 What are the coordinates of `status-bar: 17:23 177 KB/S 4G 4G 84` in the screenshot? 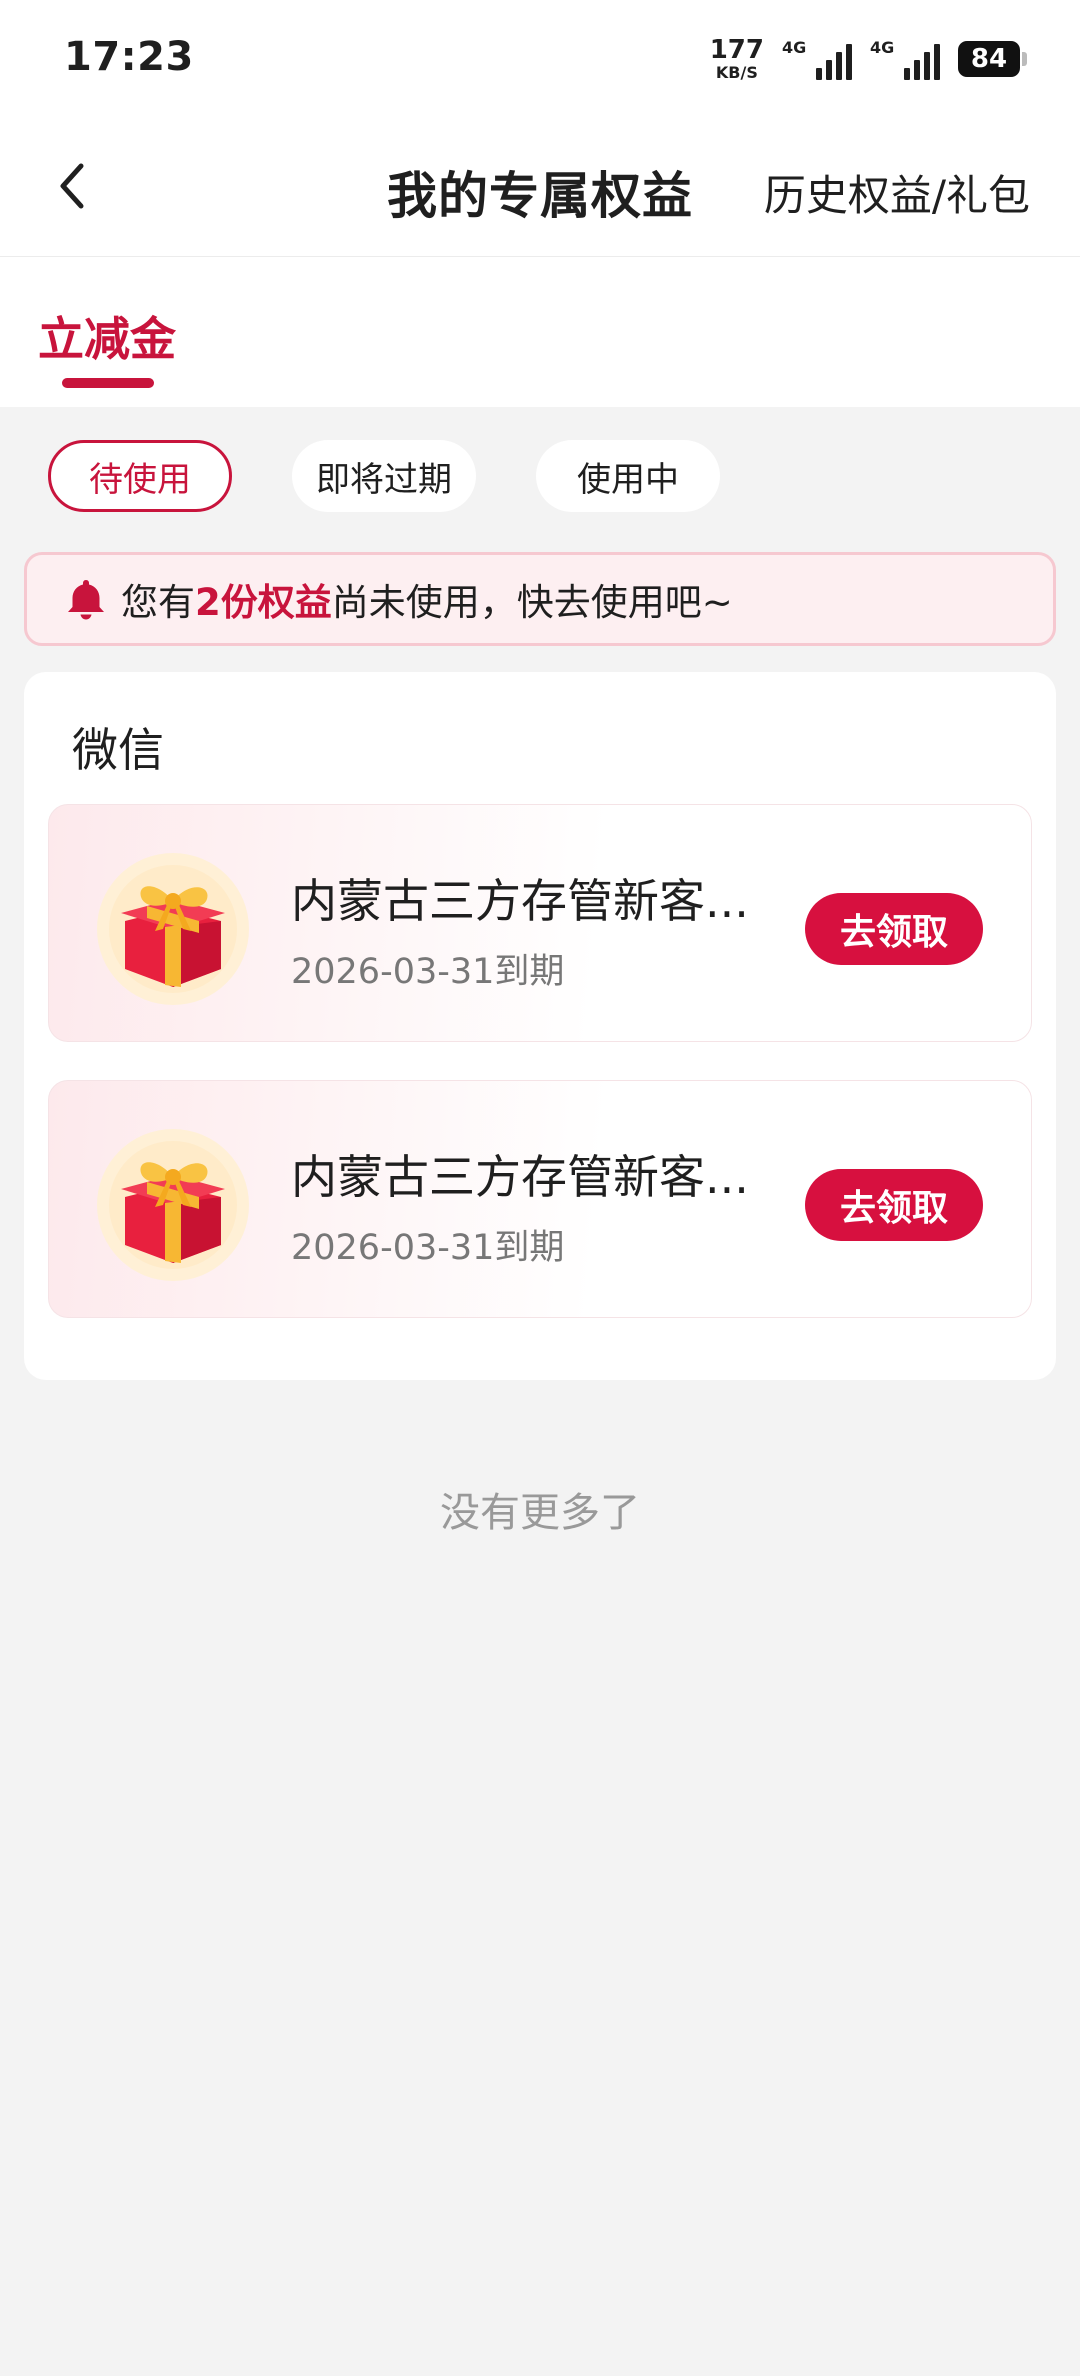 It's located at (540, 59).